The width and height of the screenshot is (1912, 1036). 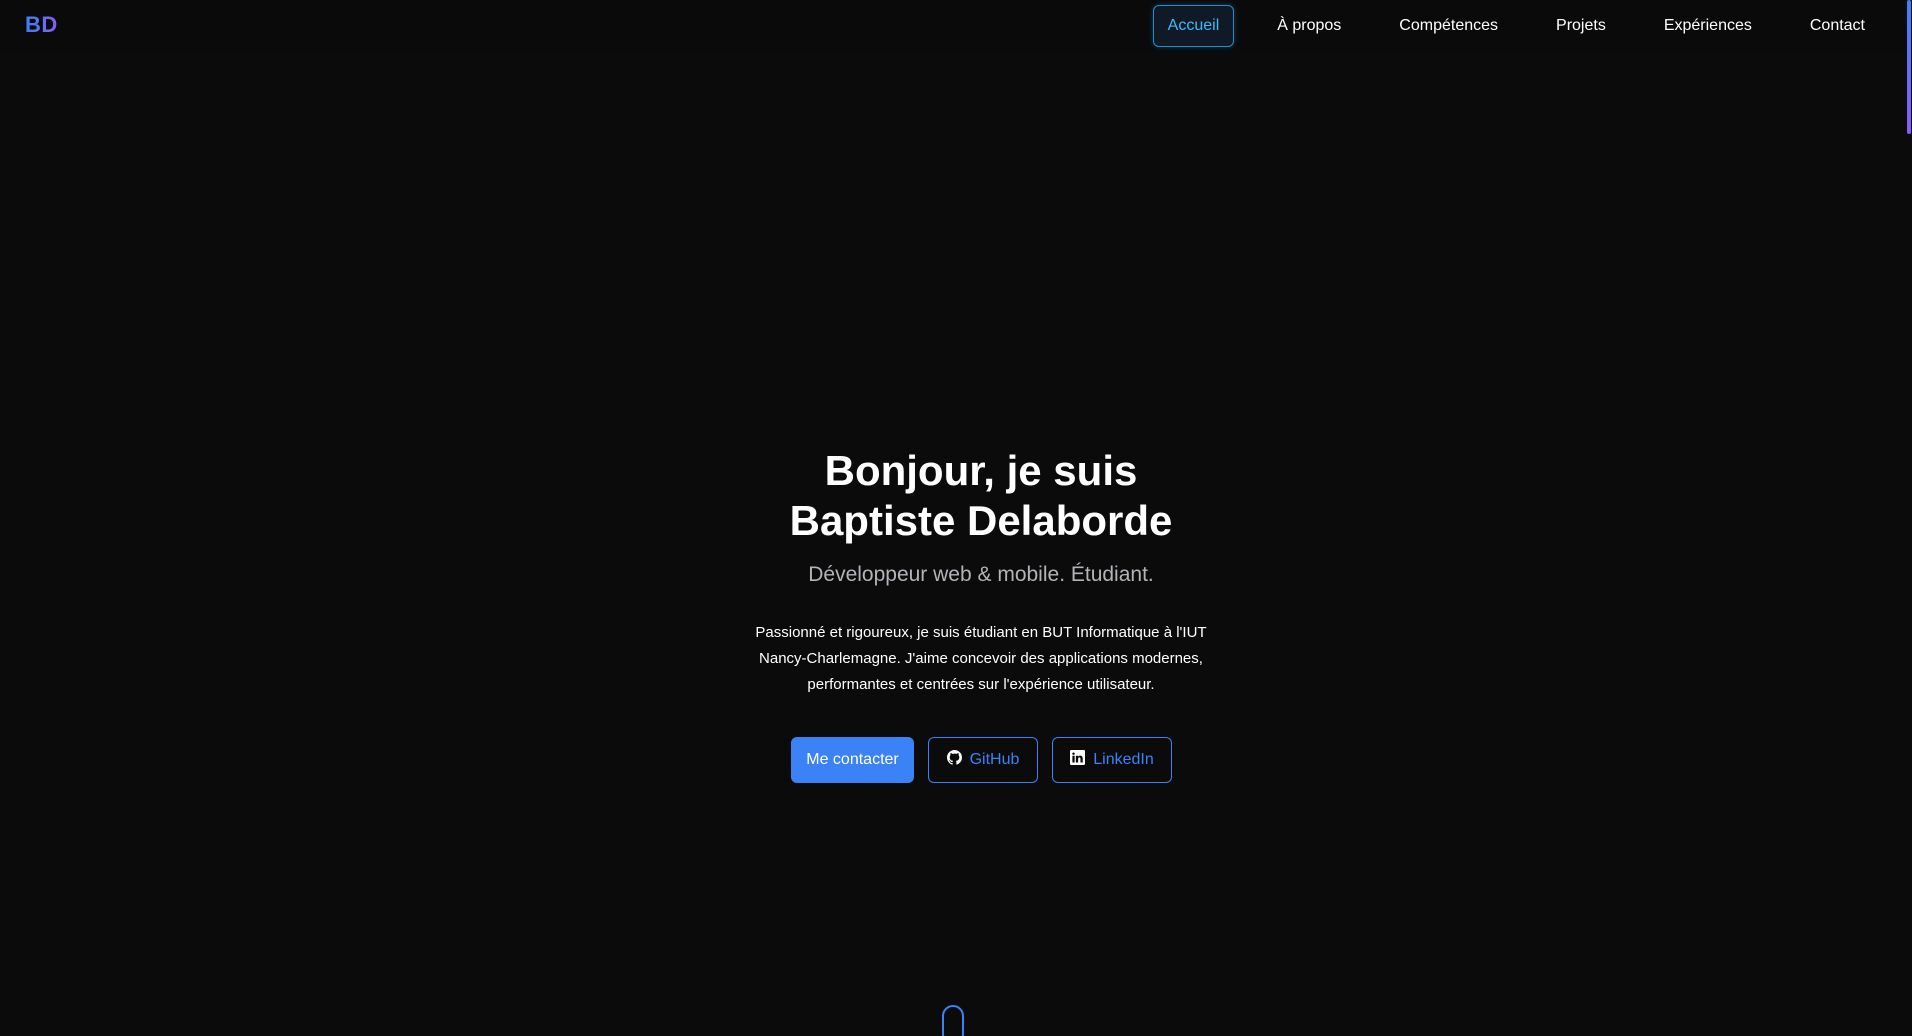 I want to click on contact-button: Me contacter, so click(x=852, y=760).